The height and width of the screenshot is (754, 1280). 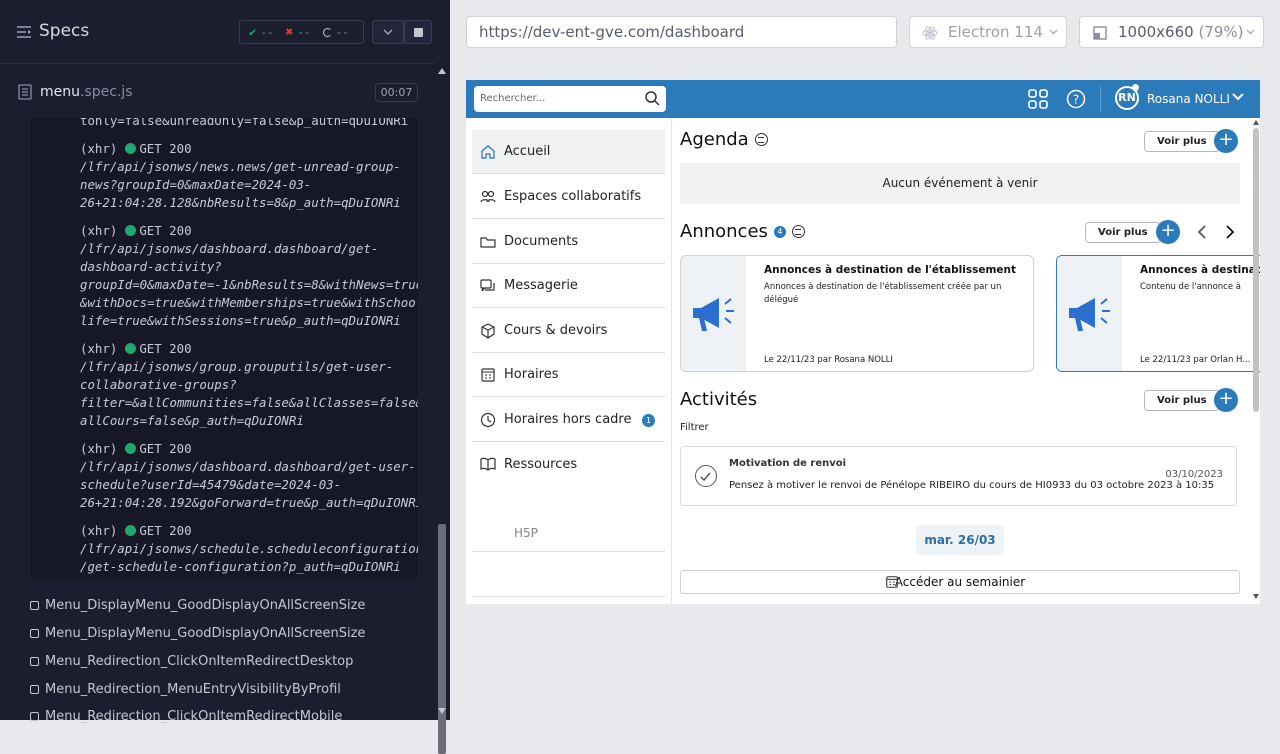 What do you see at coordinates (568, 197) in the screenshot?
I see `nav-item-espaces-collaboratifs: Espaces collaboratifs` at bounding box center [568, 197].